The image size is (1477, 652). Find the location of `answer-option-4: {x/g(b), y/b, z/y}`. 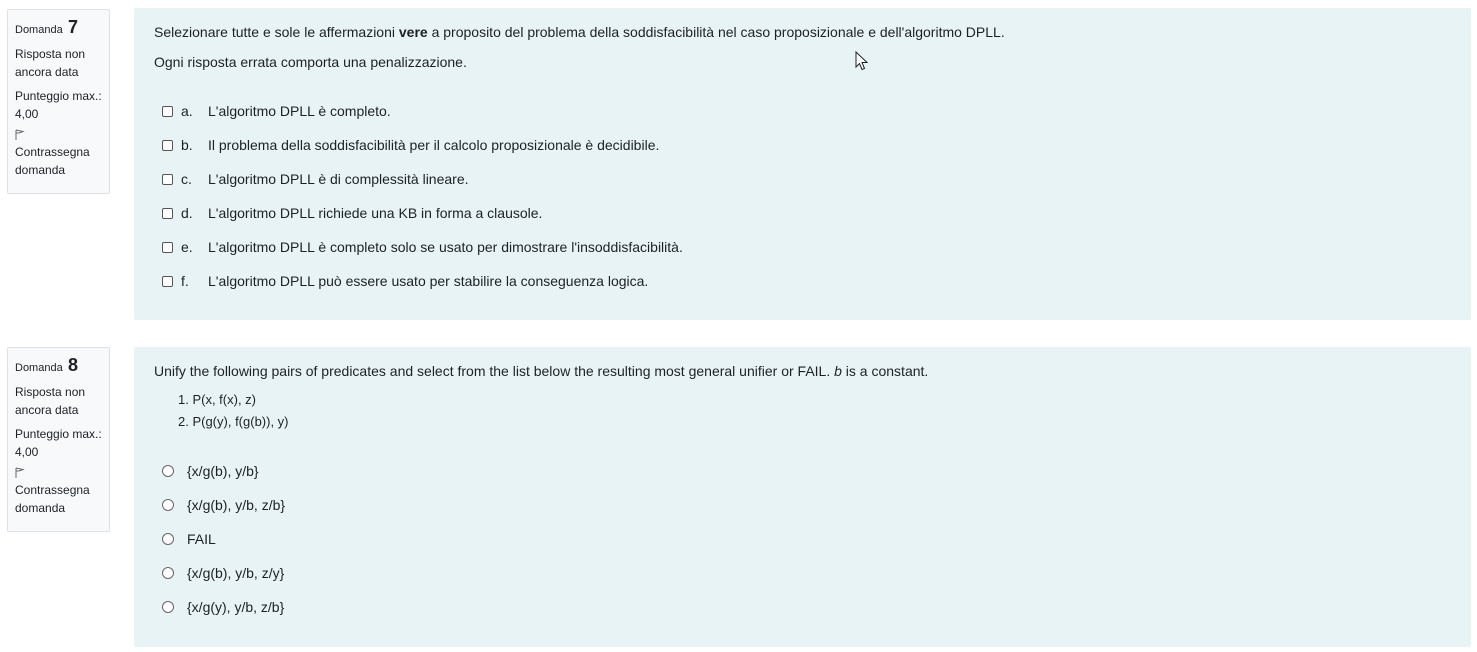

answer-option-4: {x/g(b), y/b, z/y} is located at coordinates (223, 573).